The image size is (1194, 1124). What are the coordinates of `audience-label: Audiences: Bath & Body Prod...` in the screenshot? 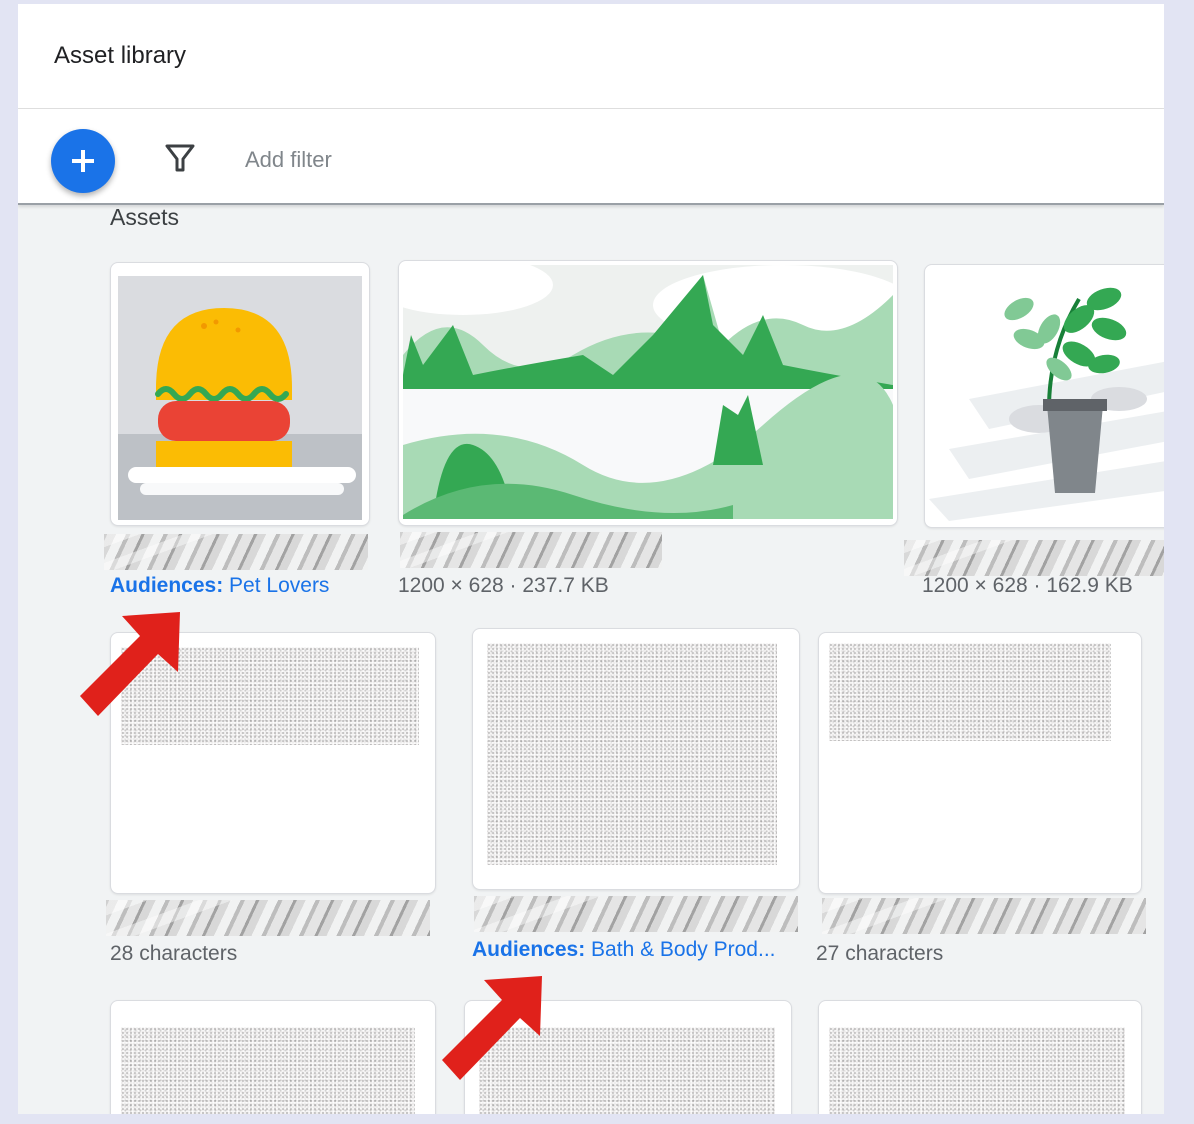 It's located at (623, 950).